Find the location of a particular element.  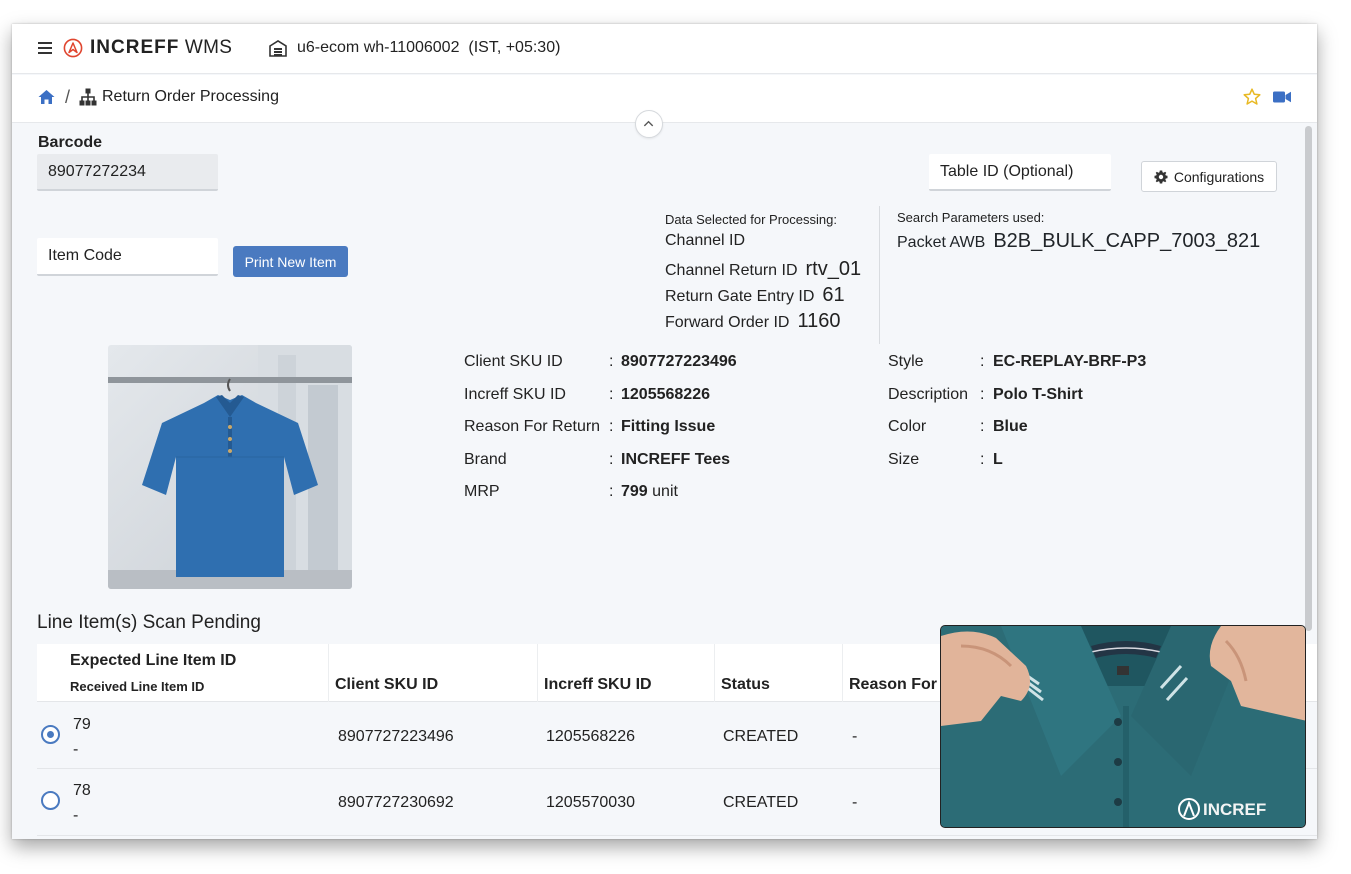

column-header-status: Status is located at coordinates (779, 673).